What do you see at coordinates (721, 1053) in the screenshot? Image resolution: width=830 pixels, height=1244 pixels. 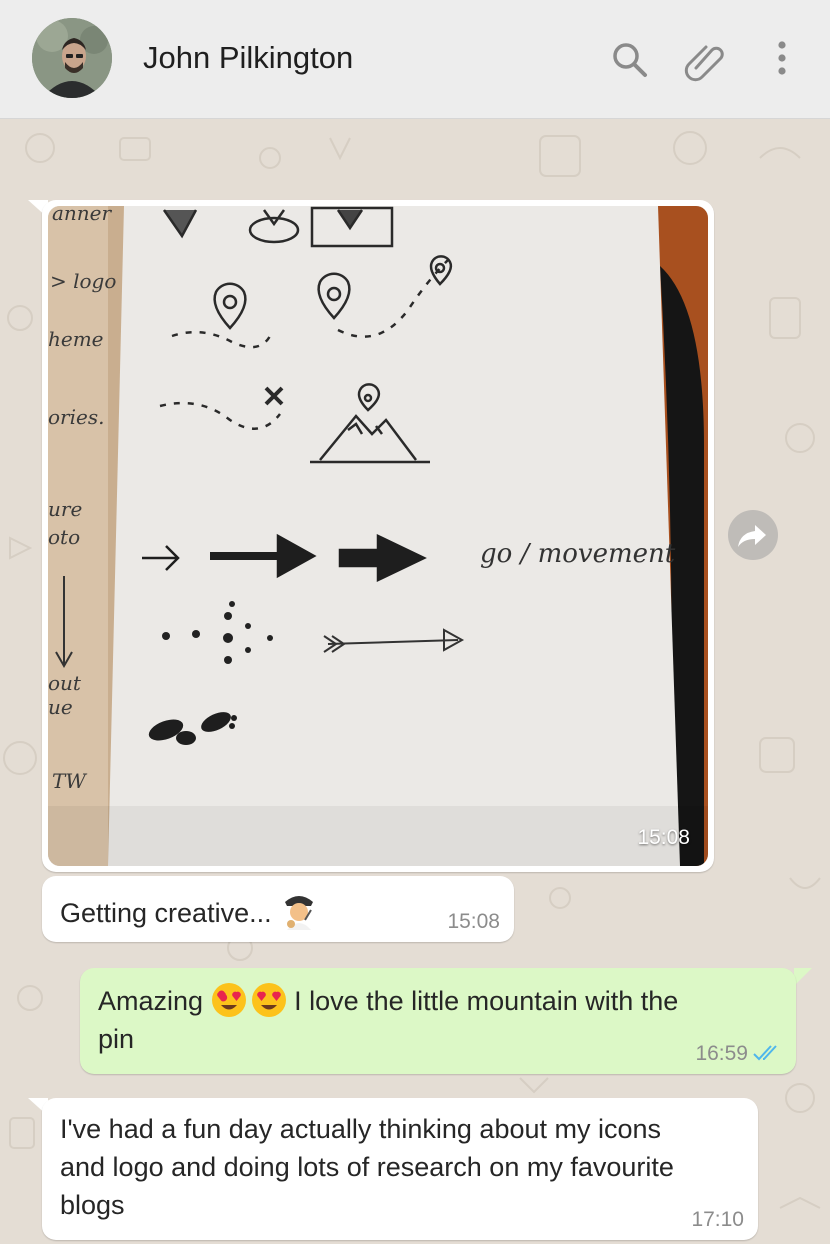 I see `message-time: 16:59` at bounding box center [721, 1053].